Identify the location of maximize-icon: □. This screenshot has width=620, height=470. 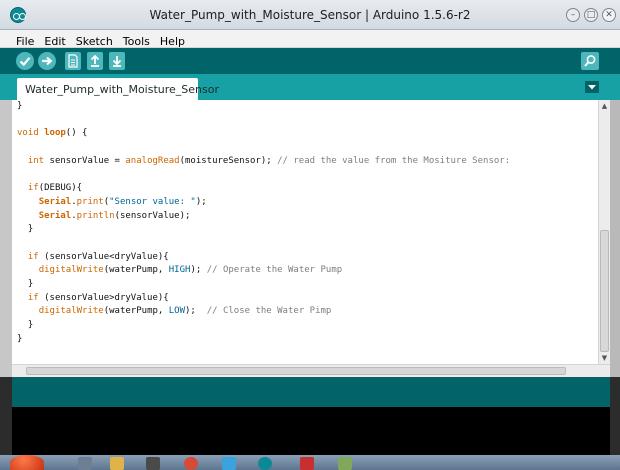
(591, 15).